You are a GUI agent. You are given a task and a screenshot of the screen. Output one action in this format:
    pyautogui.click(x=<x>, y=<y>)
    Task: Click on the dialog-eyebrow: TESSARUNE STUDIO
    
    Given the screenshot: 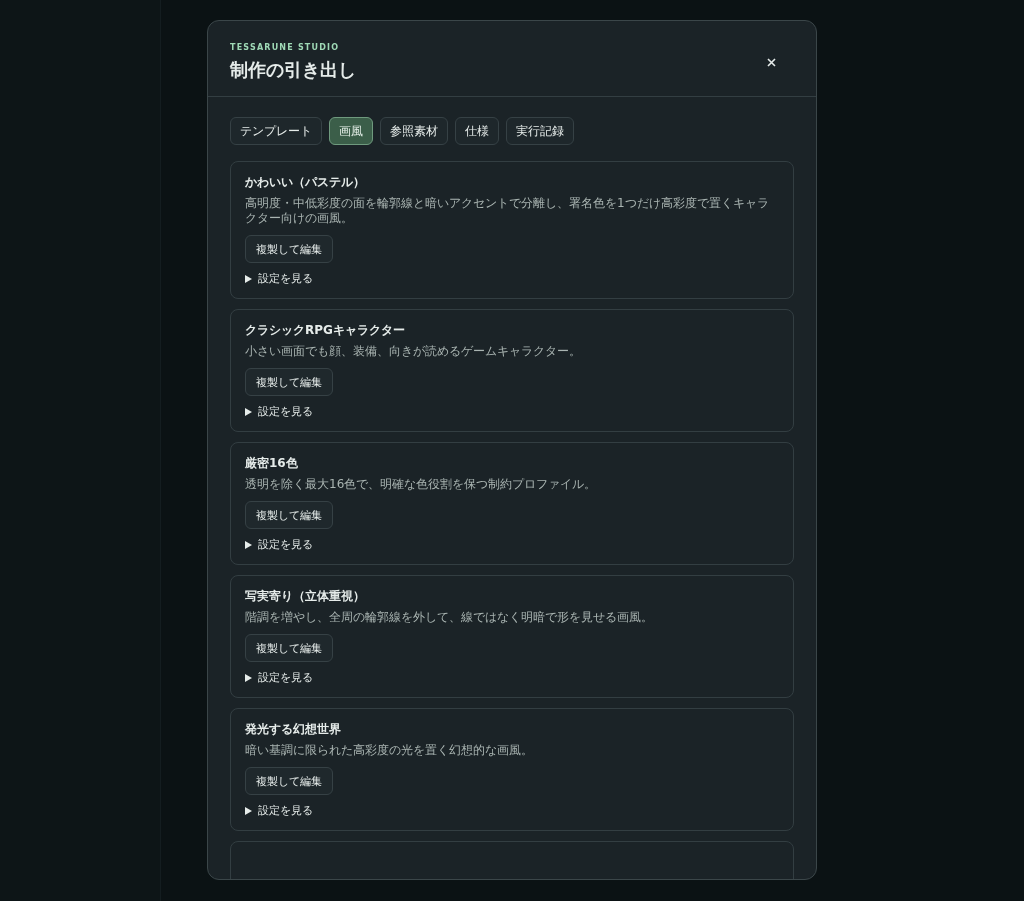 What is the action you would take?
    pyautogui.click(x=285, y=47)
    